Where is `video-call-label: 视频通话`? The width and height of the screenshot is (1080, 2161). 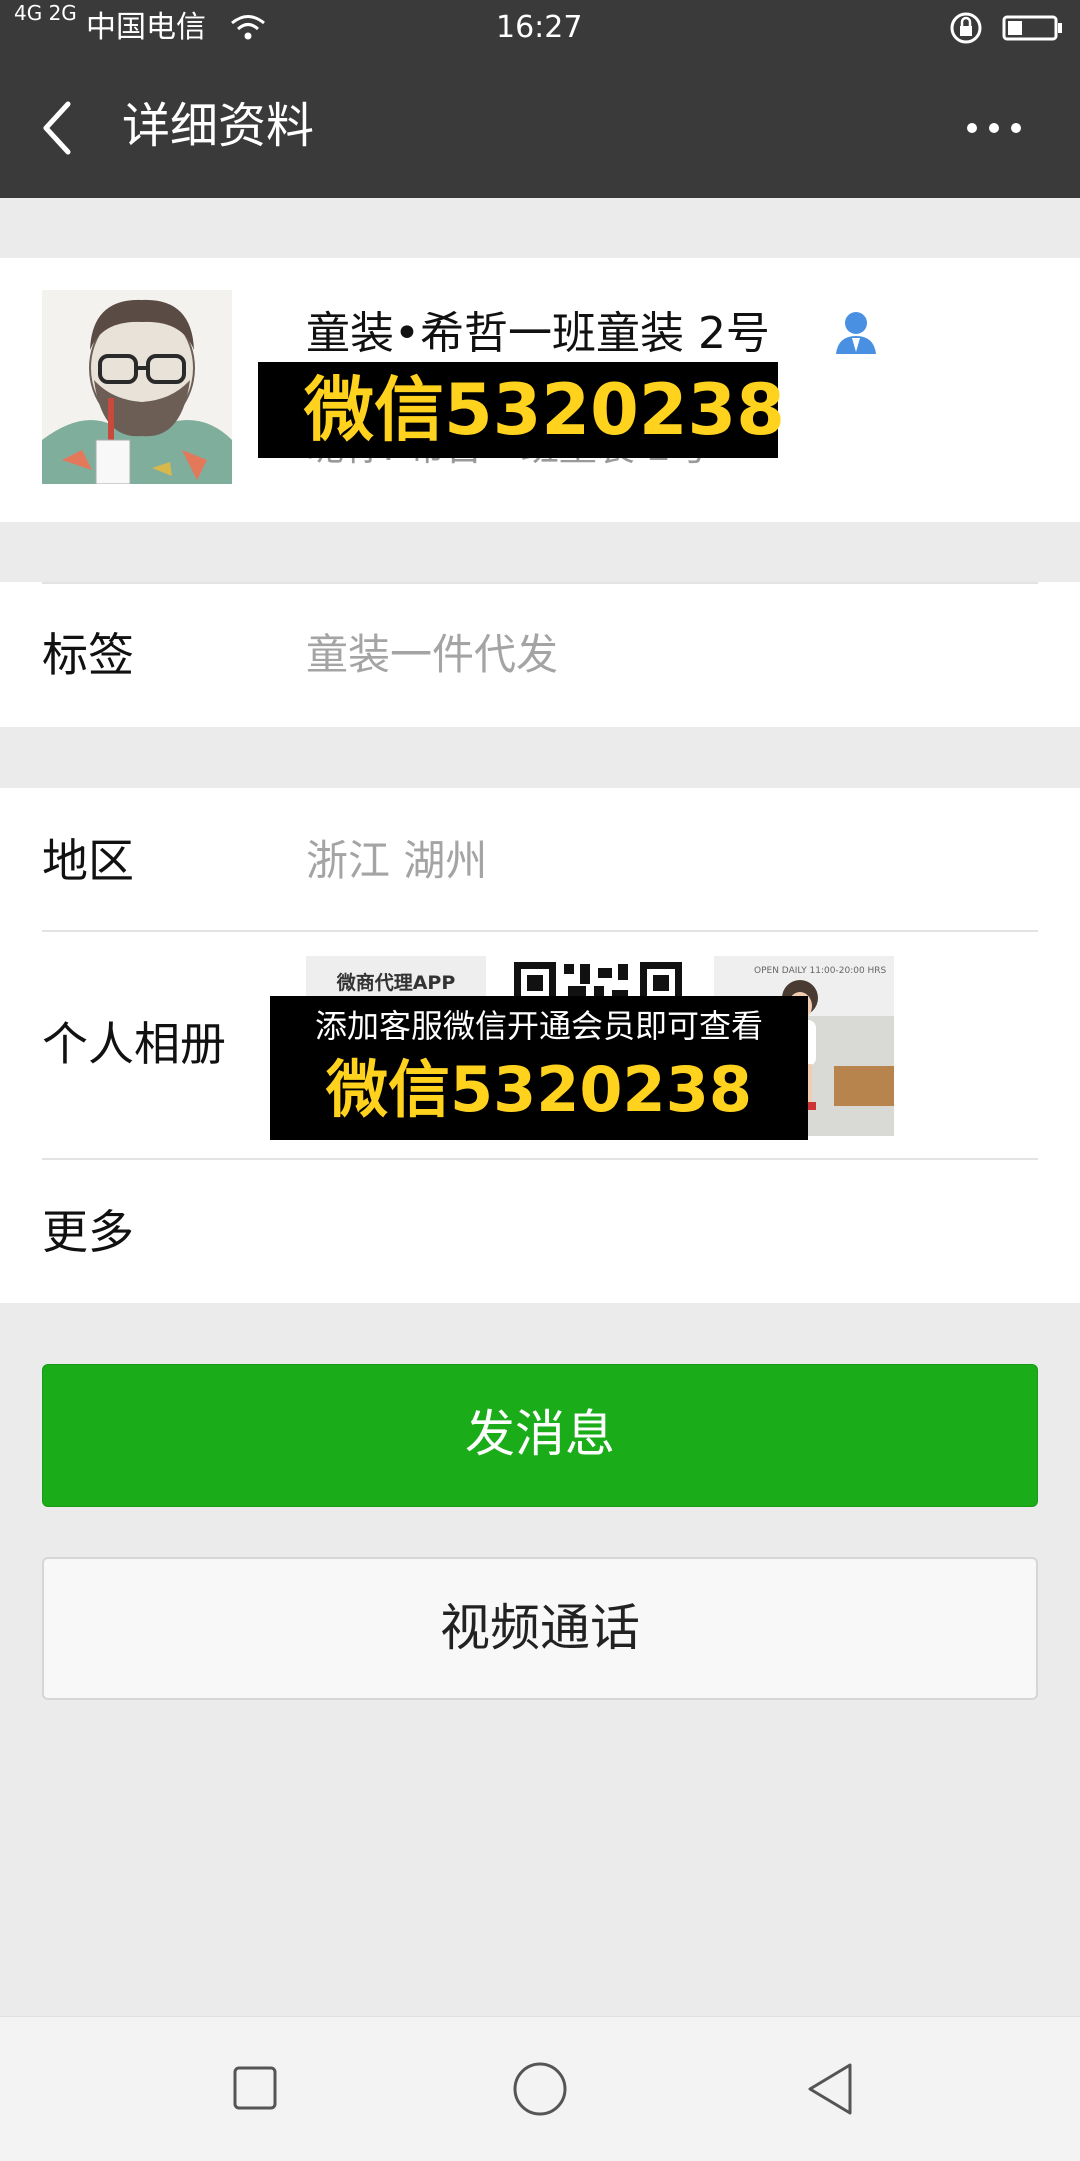 video-call-label: 视频通话 is located at coordinates (540, 1628).